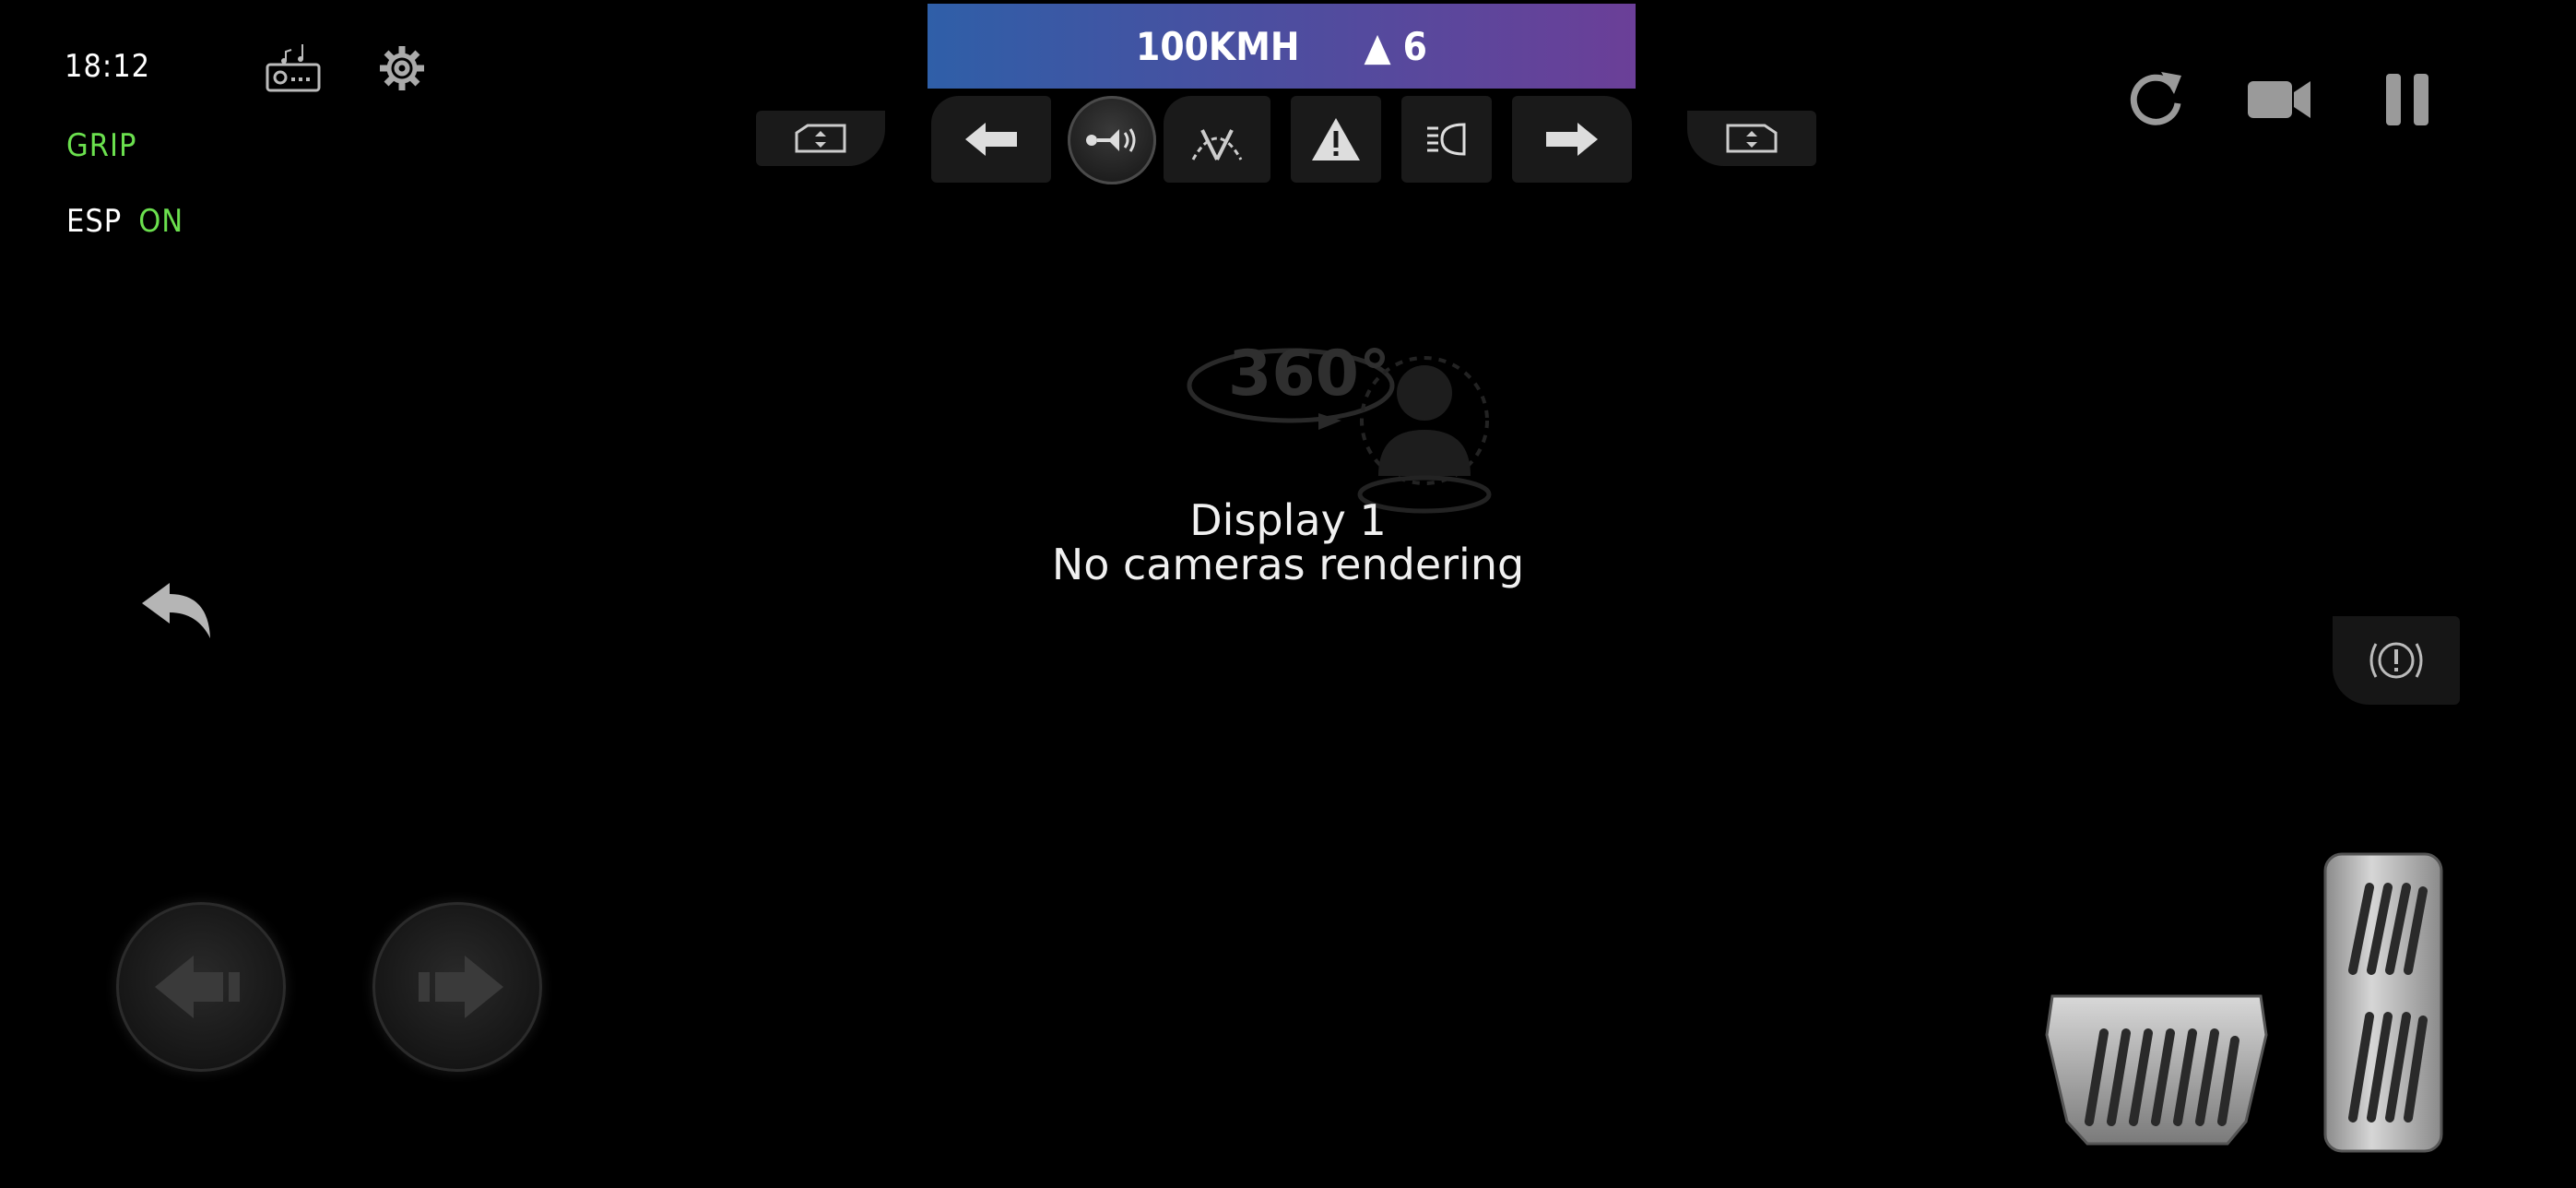 The width and height of the screenshot is (2576, 1188). What do you see at coordinates (1288, 520) in the screenshot?
I see `display-label: Display 1` at bounding box center [1288, 520].